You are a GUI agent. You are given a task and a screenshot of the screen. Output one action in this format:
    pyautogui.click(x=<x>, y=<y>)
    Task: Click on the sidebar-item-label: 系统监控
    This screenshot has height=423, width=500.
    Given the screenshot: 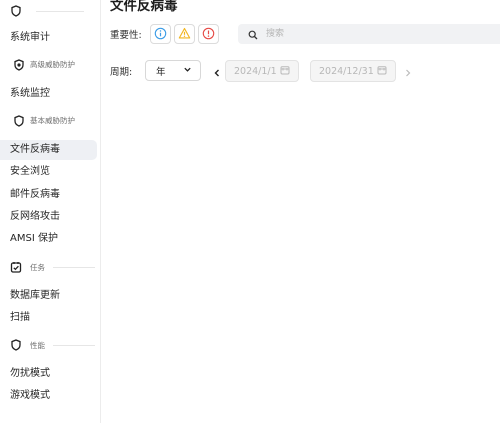 What is the action you would take?
    pyautogui.click(x=30, y=93)
    